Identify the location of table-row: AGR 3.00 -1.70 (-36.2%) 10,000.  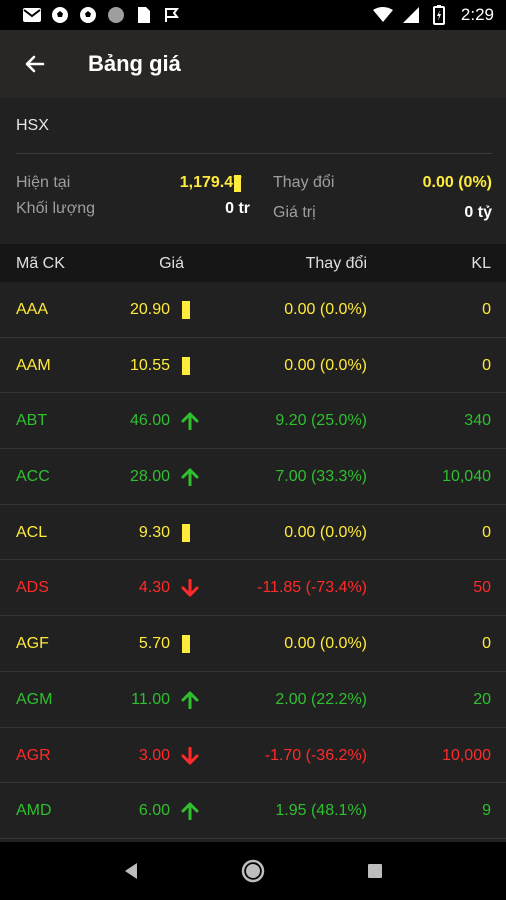
(253, 756).